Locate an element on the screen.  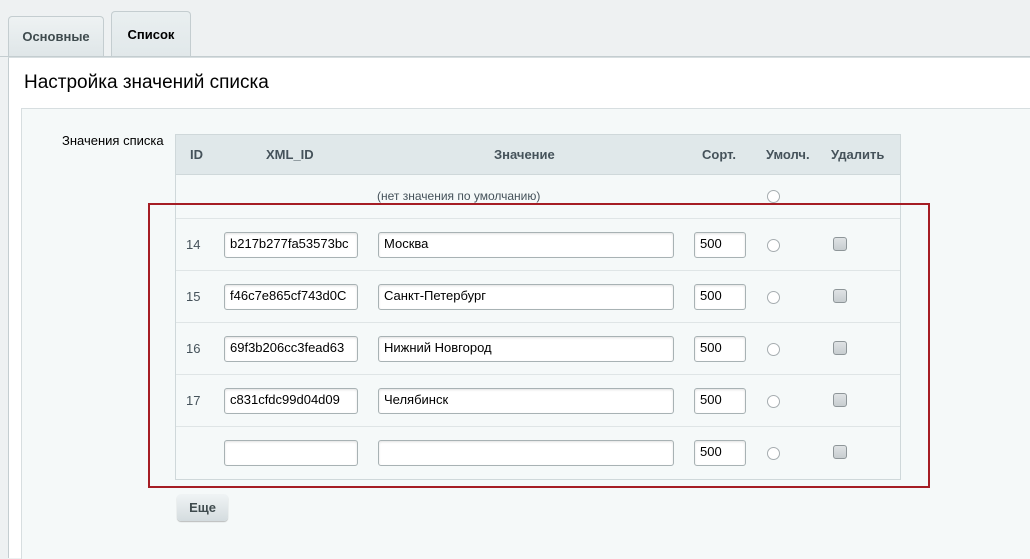
value-input is located at coordinates (526, 453).